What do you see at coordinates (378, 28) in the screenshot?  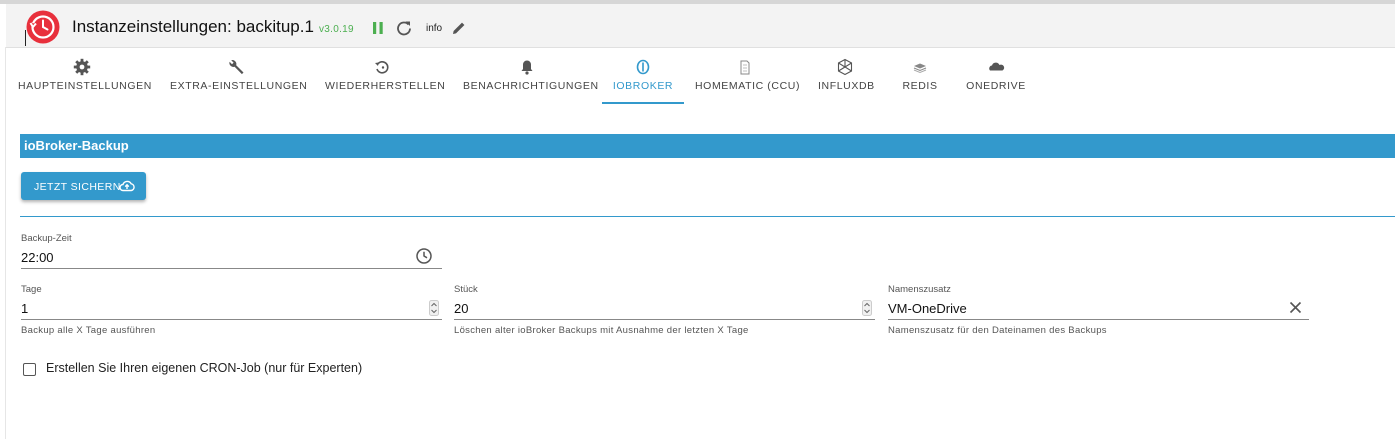 I see `pause-icon` at bounding box center [378, 28].